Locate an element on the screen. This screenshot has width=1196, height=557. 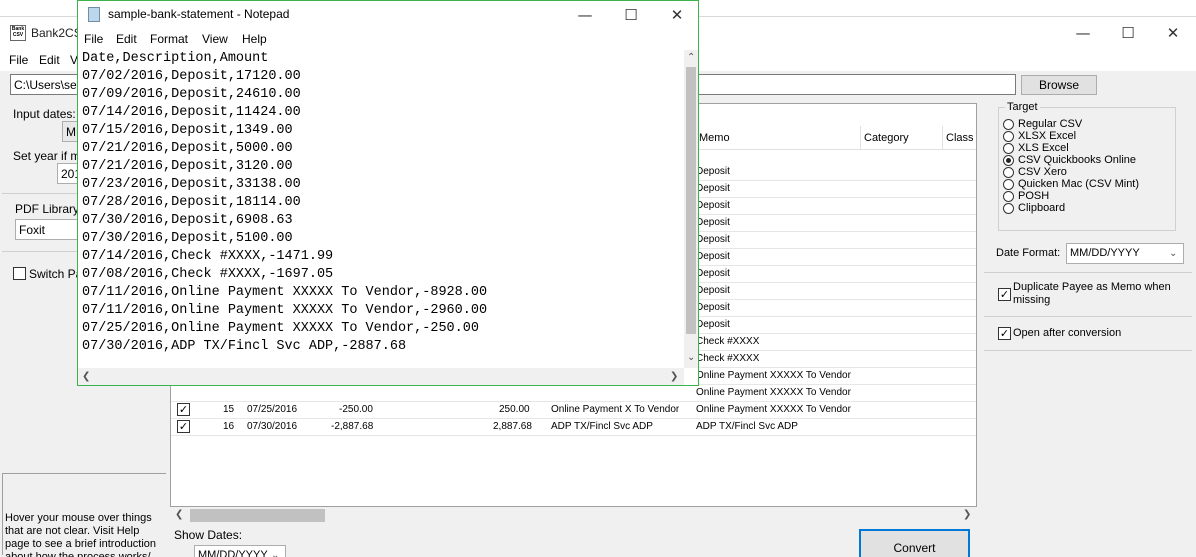
notepad-horizontal-scrollbar: ❮ ❯ is located at coordinates (381, 376).